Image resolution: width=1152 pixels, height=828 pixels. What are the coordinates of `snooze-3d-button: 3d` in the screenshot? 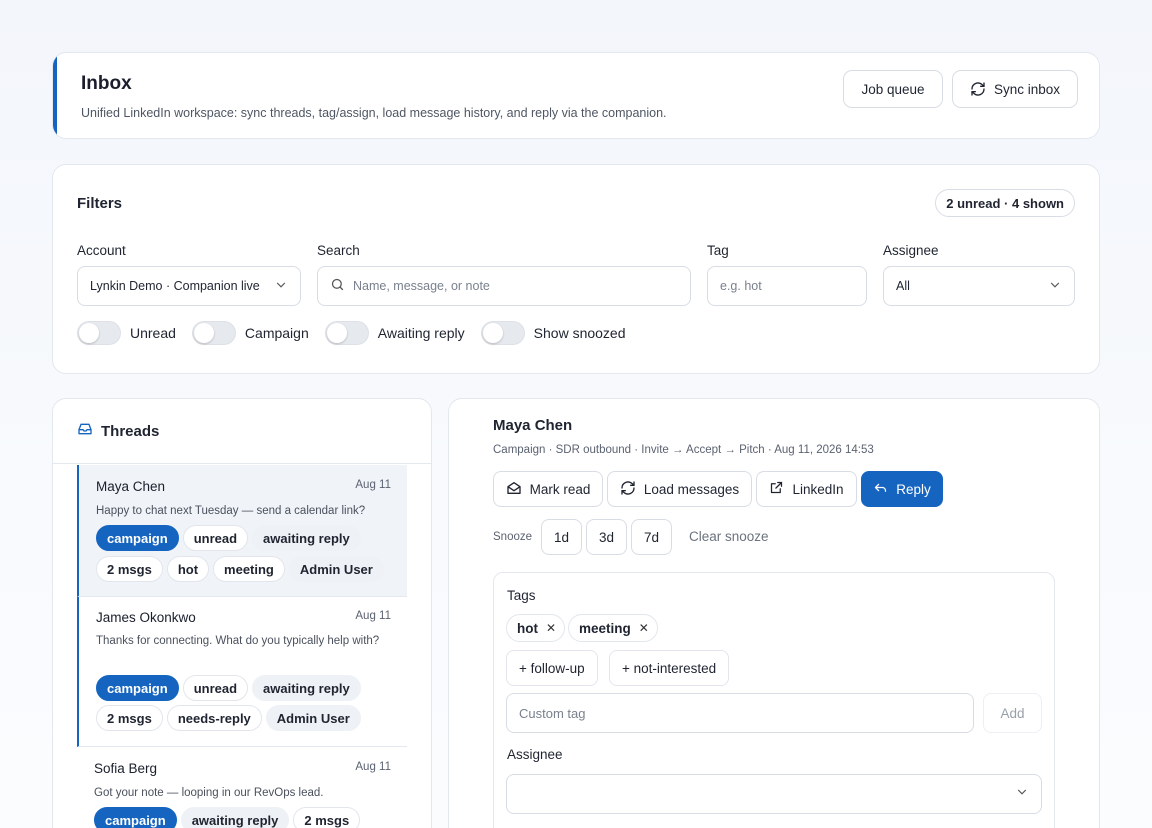 It's located at (606, 537).